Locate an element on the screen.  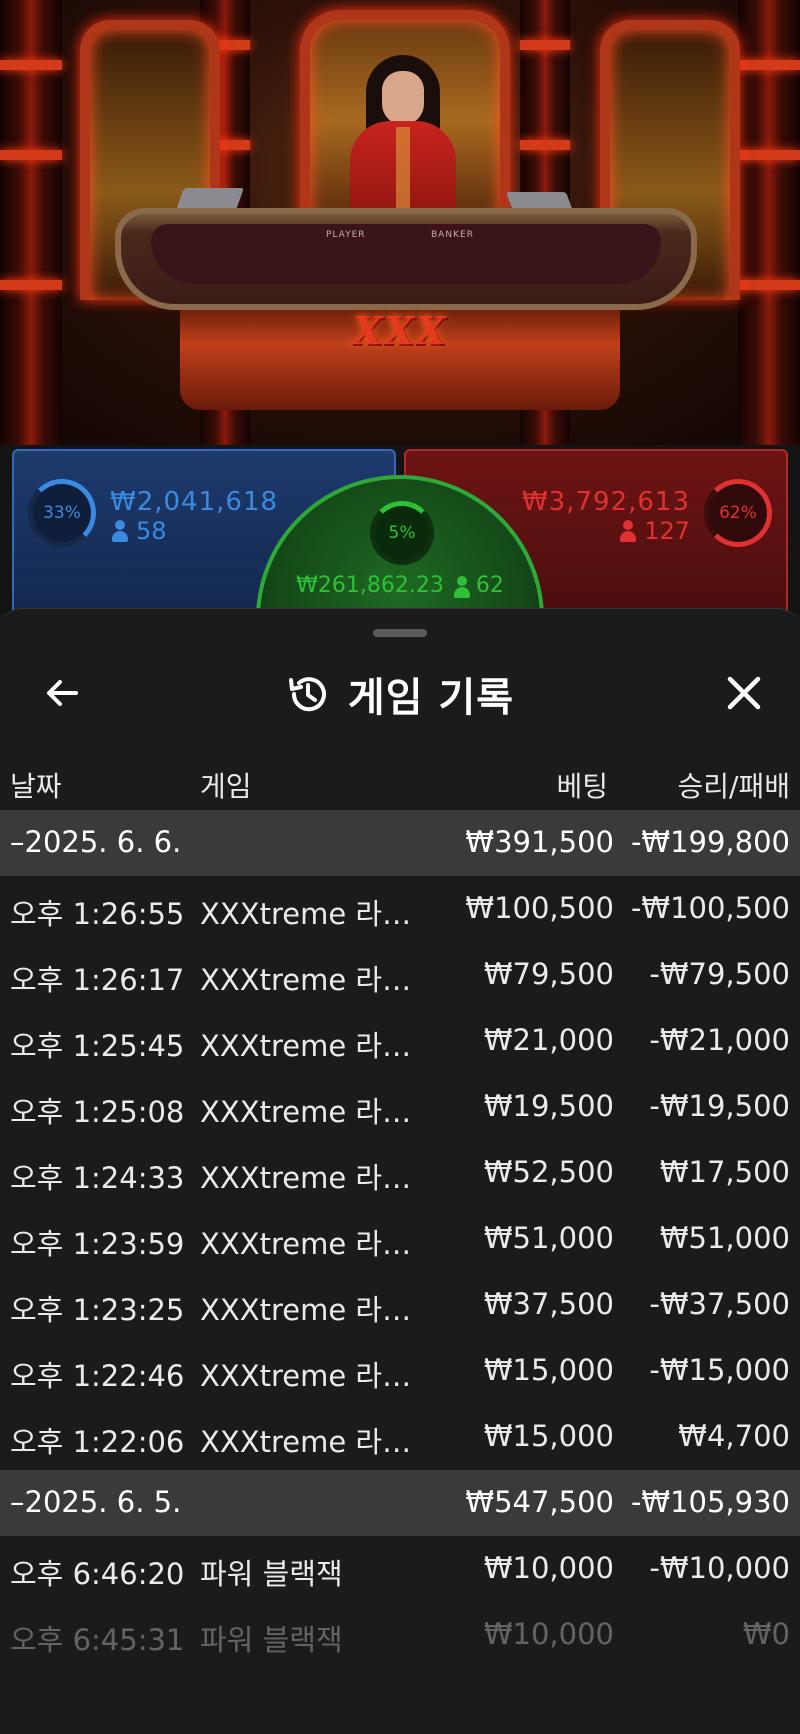
row-bet: ₩100,500 is located at coordinates (539, 908).